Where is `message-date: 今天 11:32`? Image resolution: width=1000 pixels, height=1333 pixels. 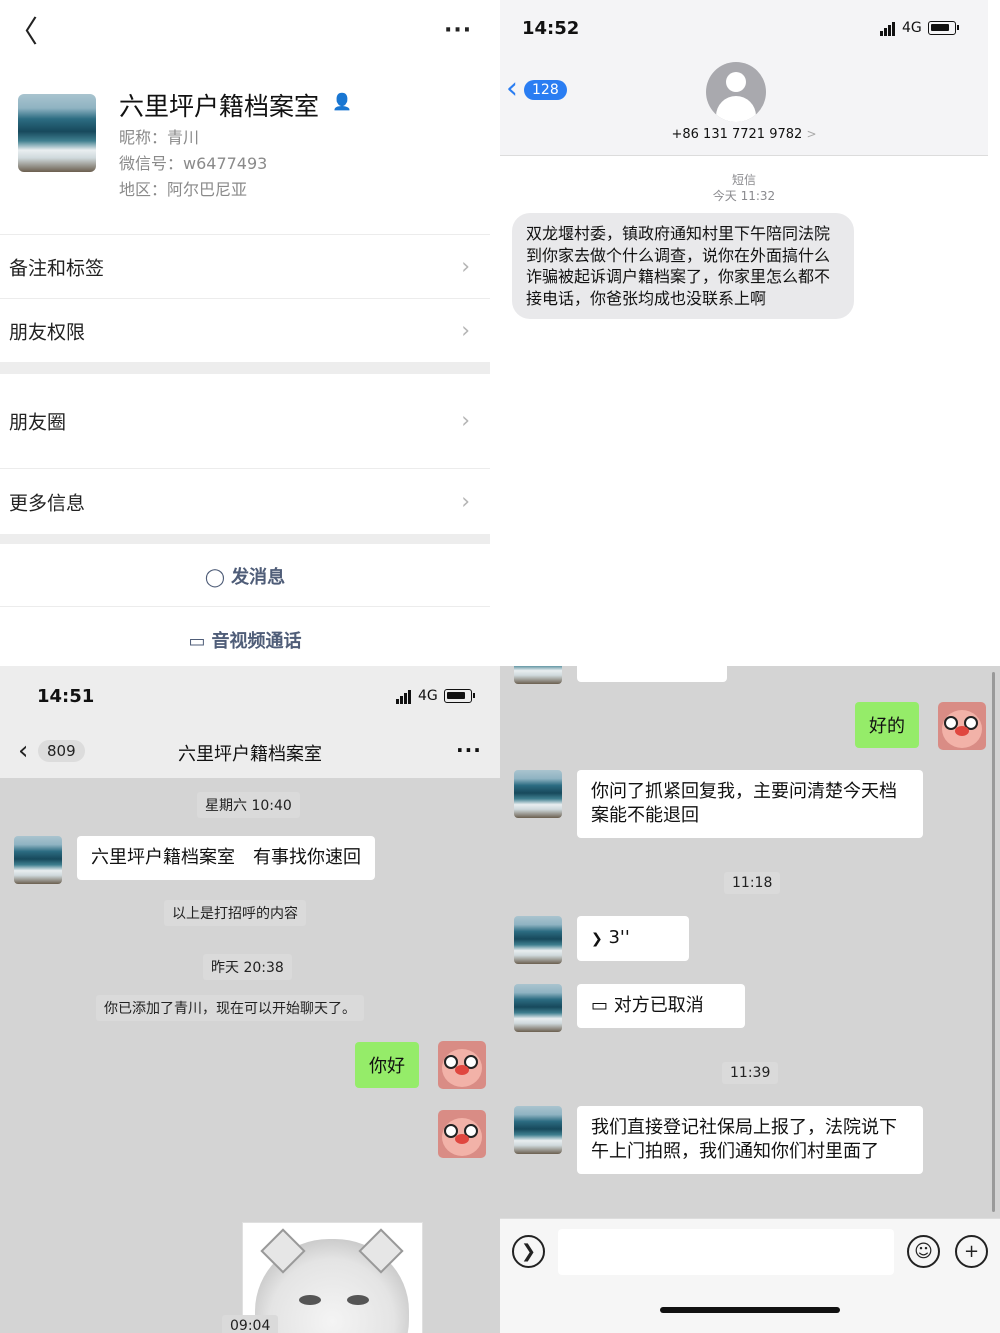 message-date: 今天 11:32 is located at coordinates (744, 196).